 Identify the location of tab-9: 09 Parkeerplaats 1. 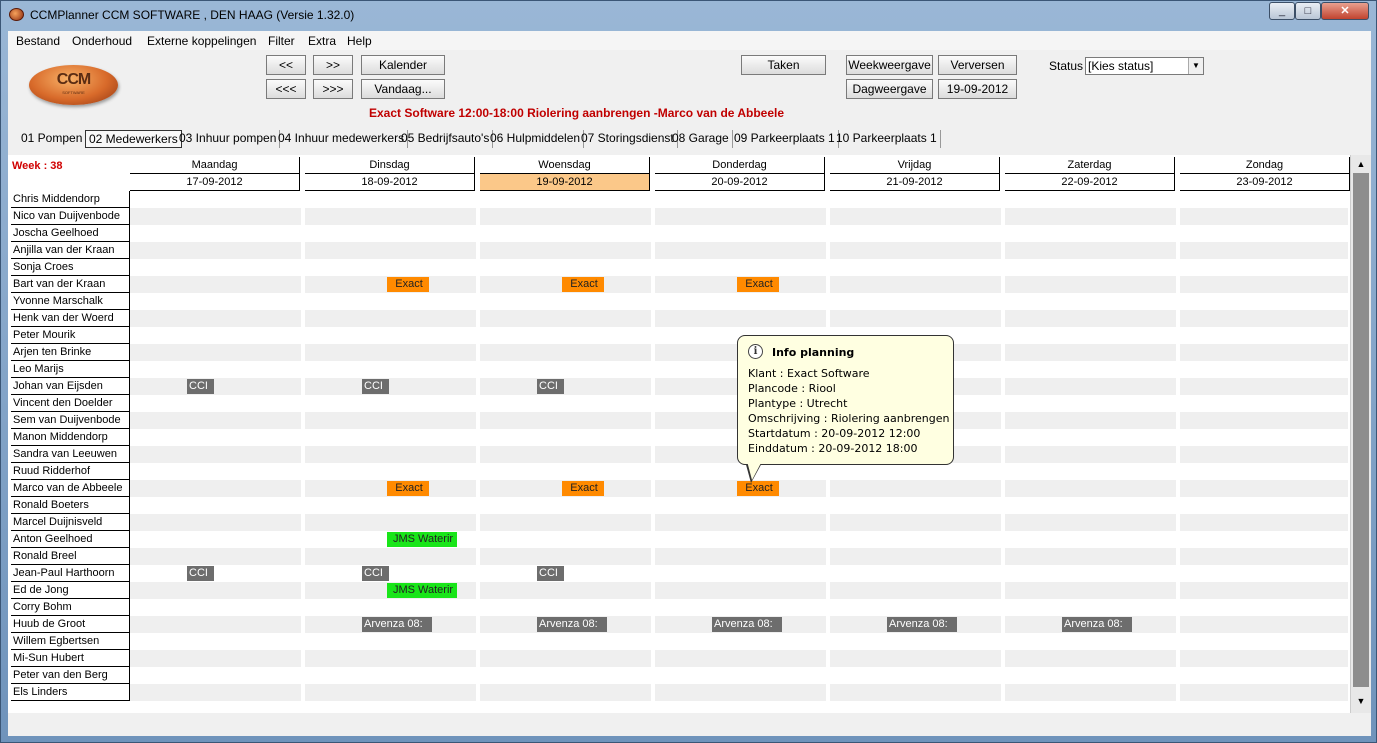
(785, 139).